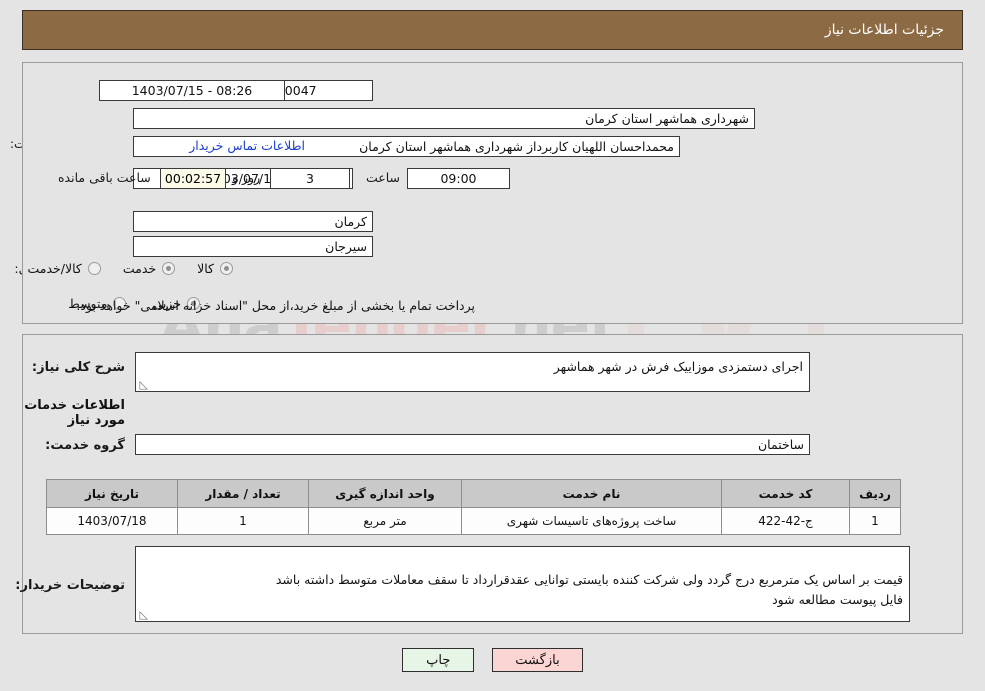  What do you see at coordinates (591, 521) in the screenshot?
I see `cell-service-name: ساخت پروژه‌های تاسیسات شهری` at bounding box center [591, 521].